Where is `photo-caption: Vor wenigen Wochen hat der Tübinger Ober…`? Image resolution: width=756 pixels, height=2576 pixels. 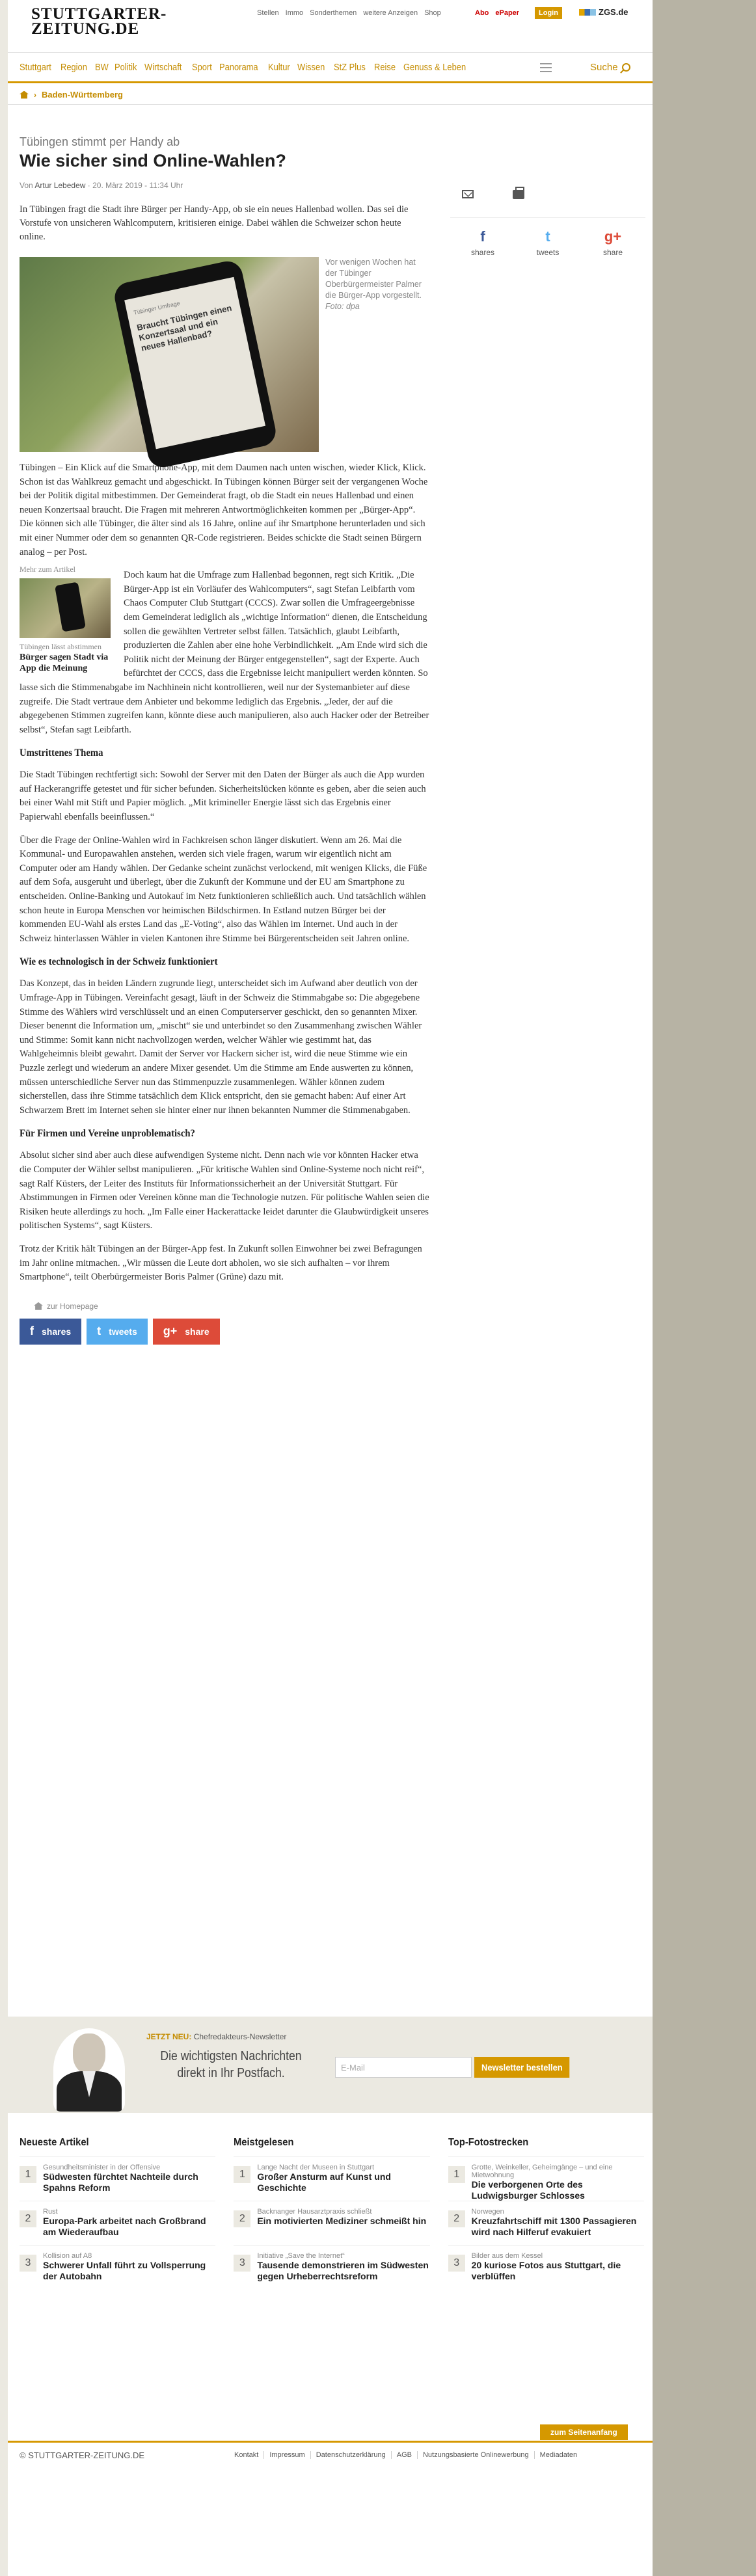
photo-caption: Vor wenigen Wochen hat der Tübinger Ober… is located at coordinates (377, 284).